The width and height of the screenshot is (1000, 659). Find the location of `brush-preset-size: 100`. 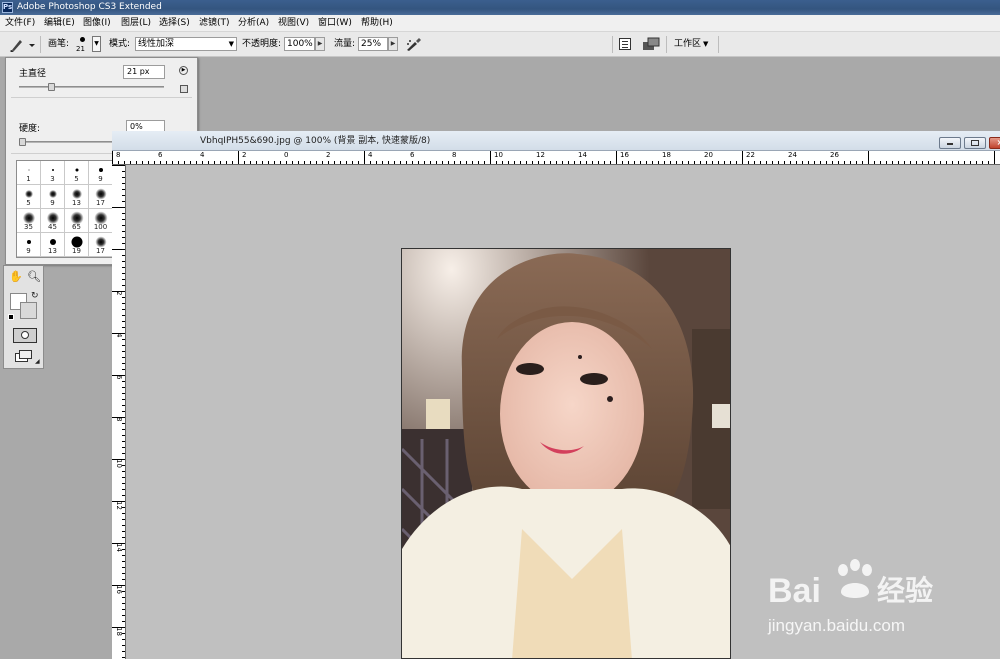

brush-preset-size: 100 is located at coordinates (100, 227).